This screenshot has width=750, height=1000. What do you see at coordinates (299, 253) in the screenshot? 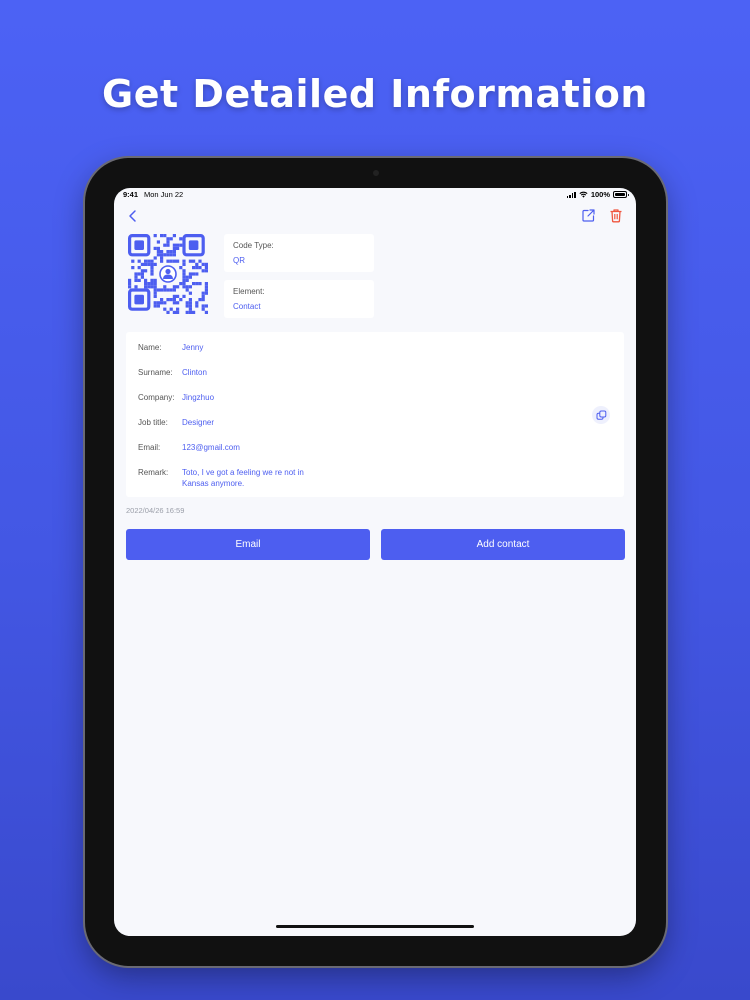
I see `code-type-card: Code Type: QR` at bounding box center [299, 253].